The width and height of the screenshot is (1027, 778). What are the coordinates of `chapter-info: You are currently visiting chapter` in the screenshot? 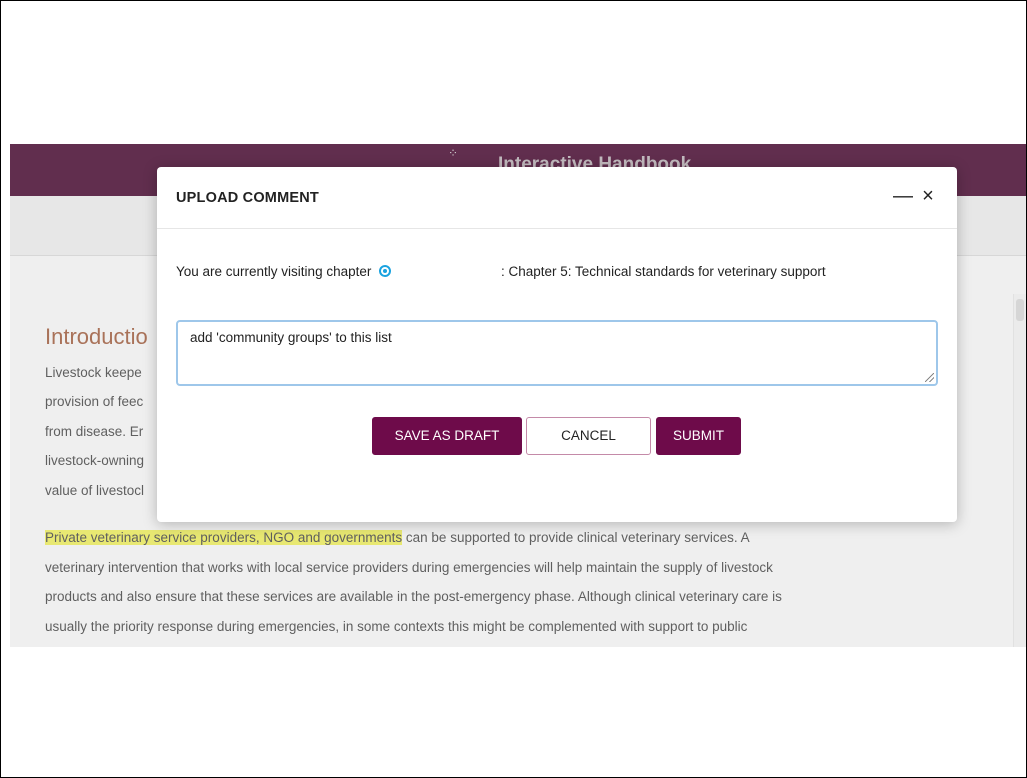 It's located at (284, 271).